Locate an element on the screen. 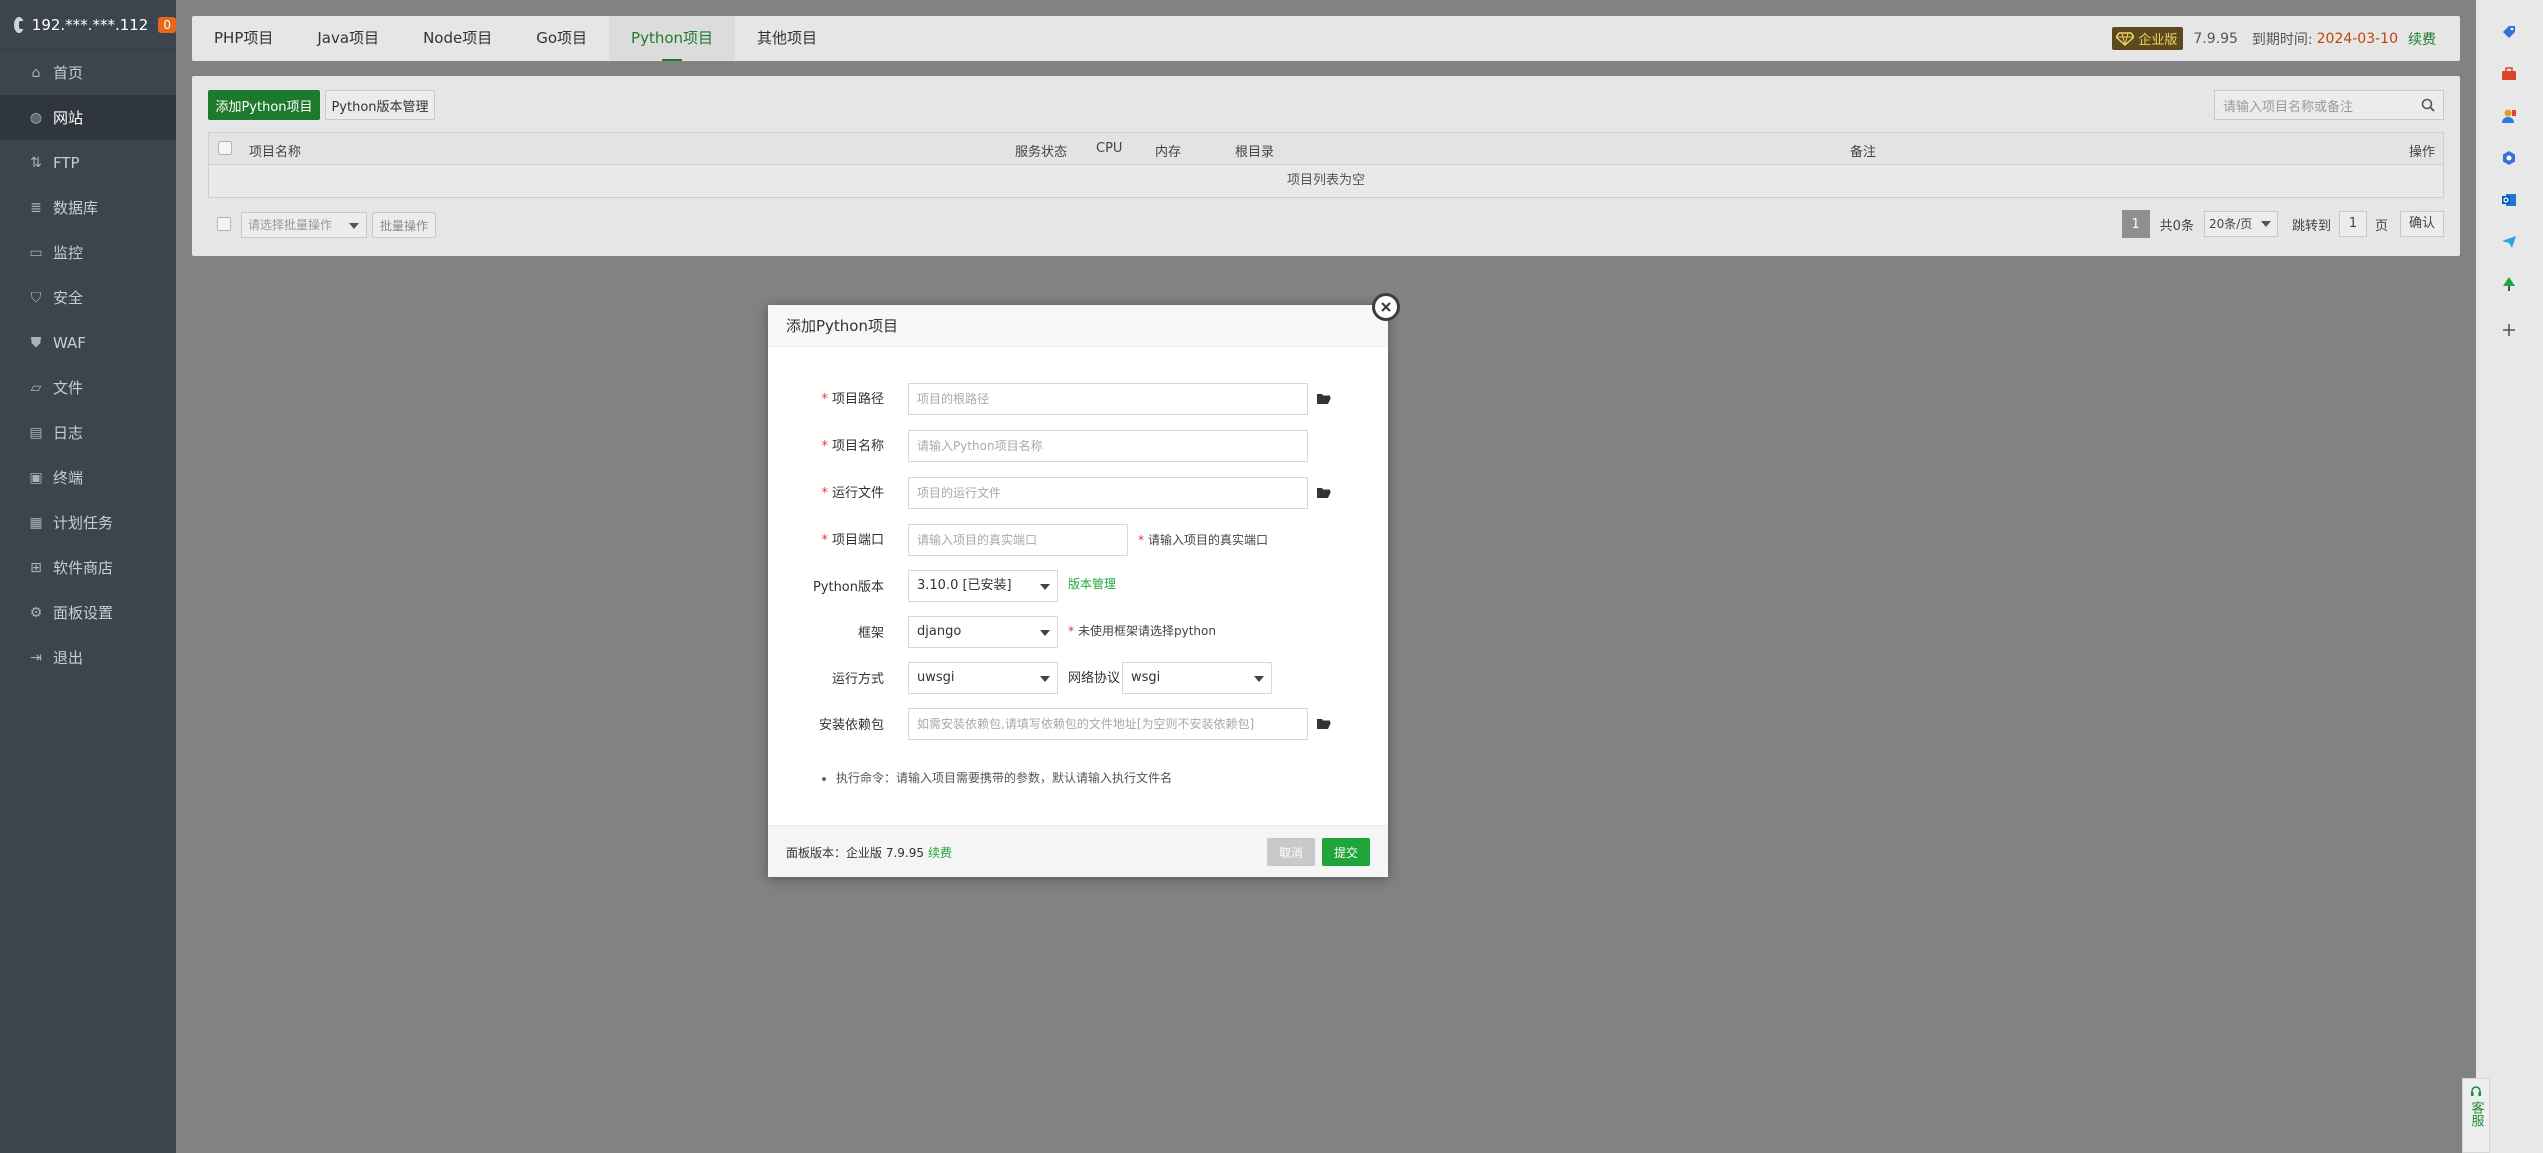 This screenshot has width=2543, height=1153. search-icon is located at coordinates (2428, 105).